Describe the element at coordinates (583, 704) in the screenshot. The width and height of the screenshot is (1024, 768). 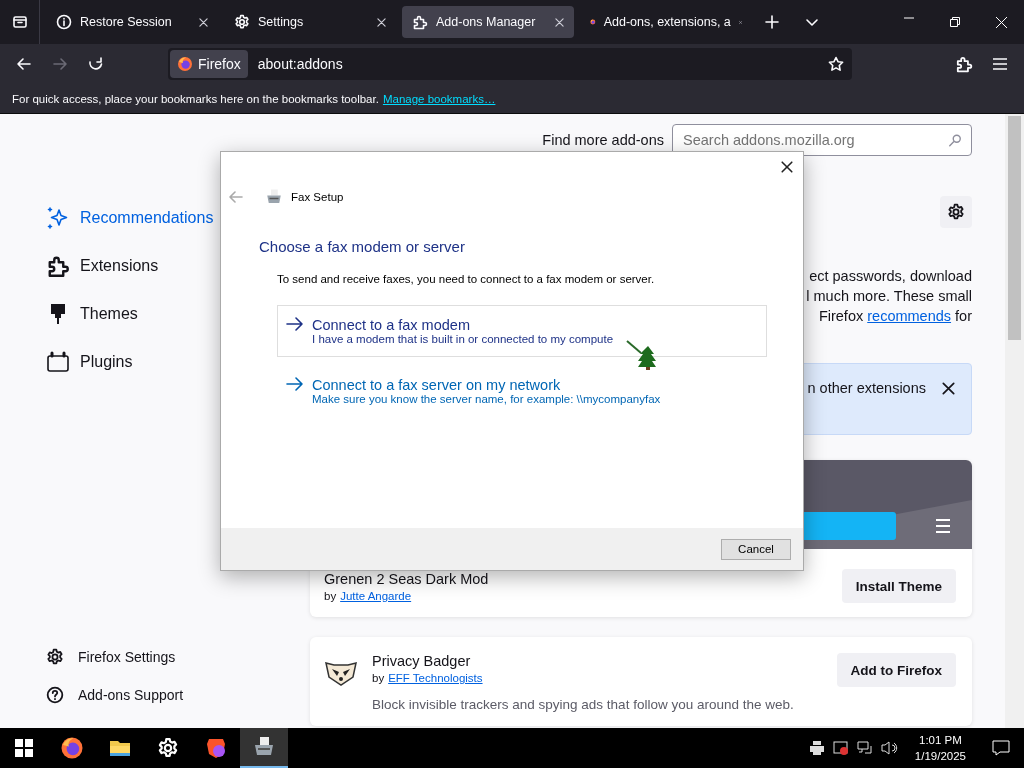
I see `extension-description: Block invisible trackers and spying ads that follow you around the web.` at that location.